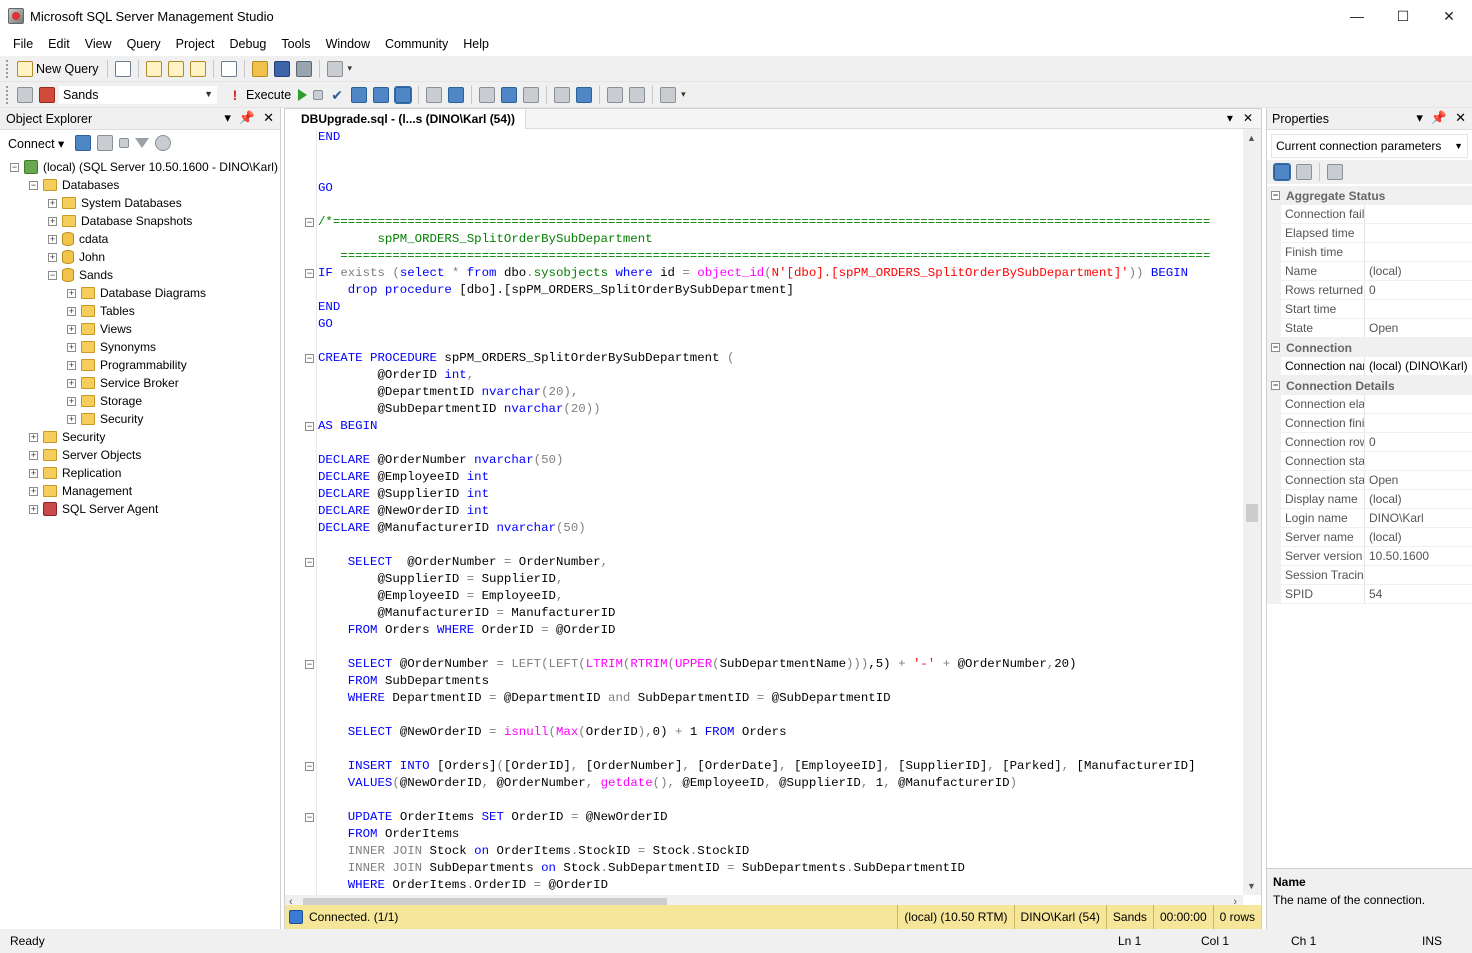 Image resolution: width=1472 pixels, height=953 pixels. I want to click on increase-indent-icon, so click(637, 94).